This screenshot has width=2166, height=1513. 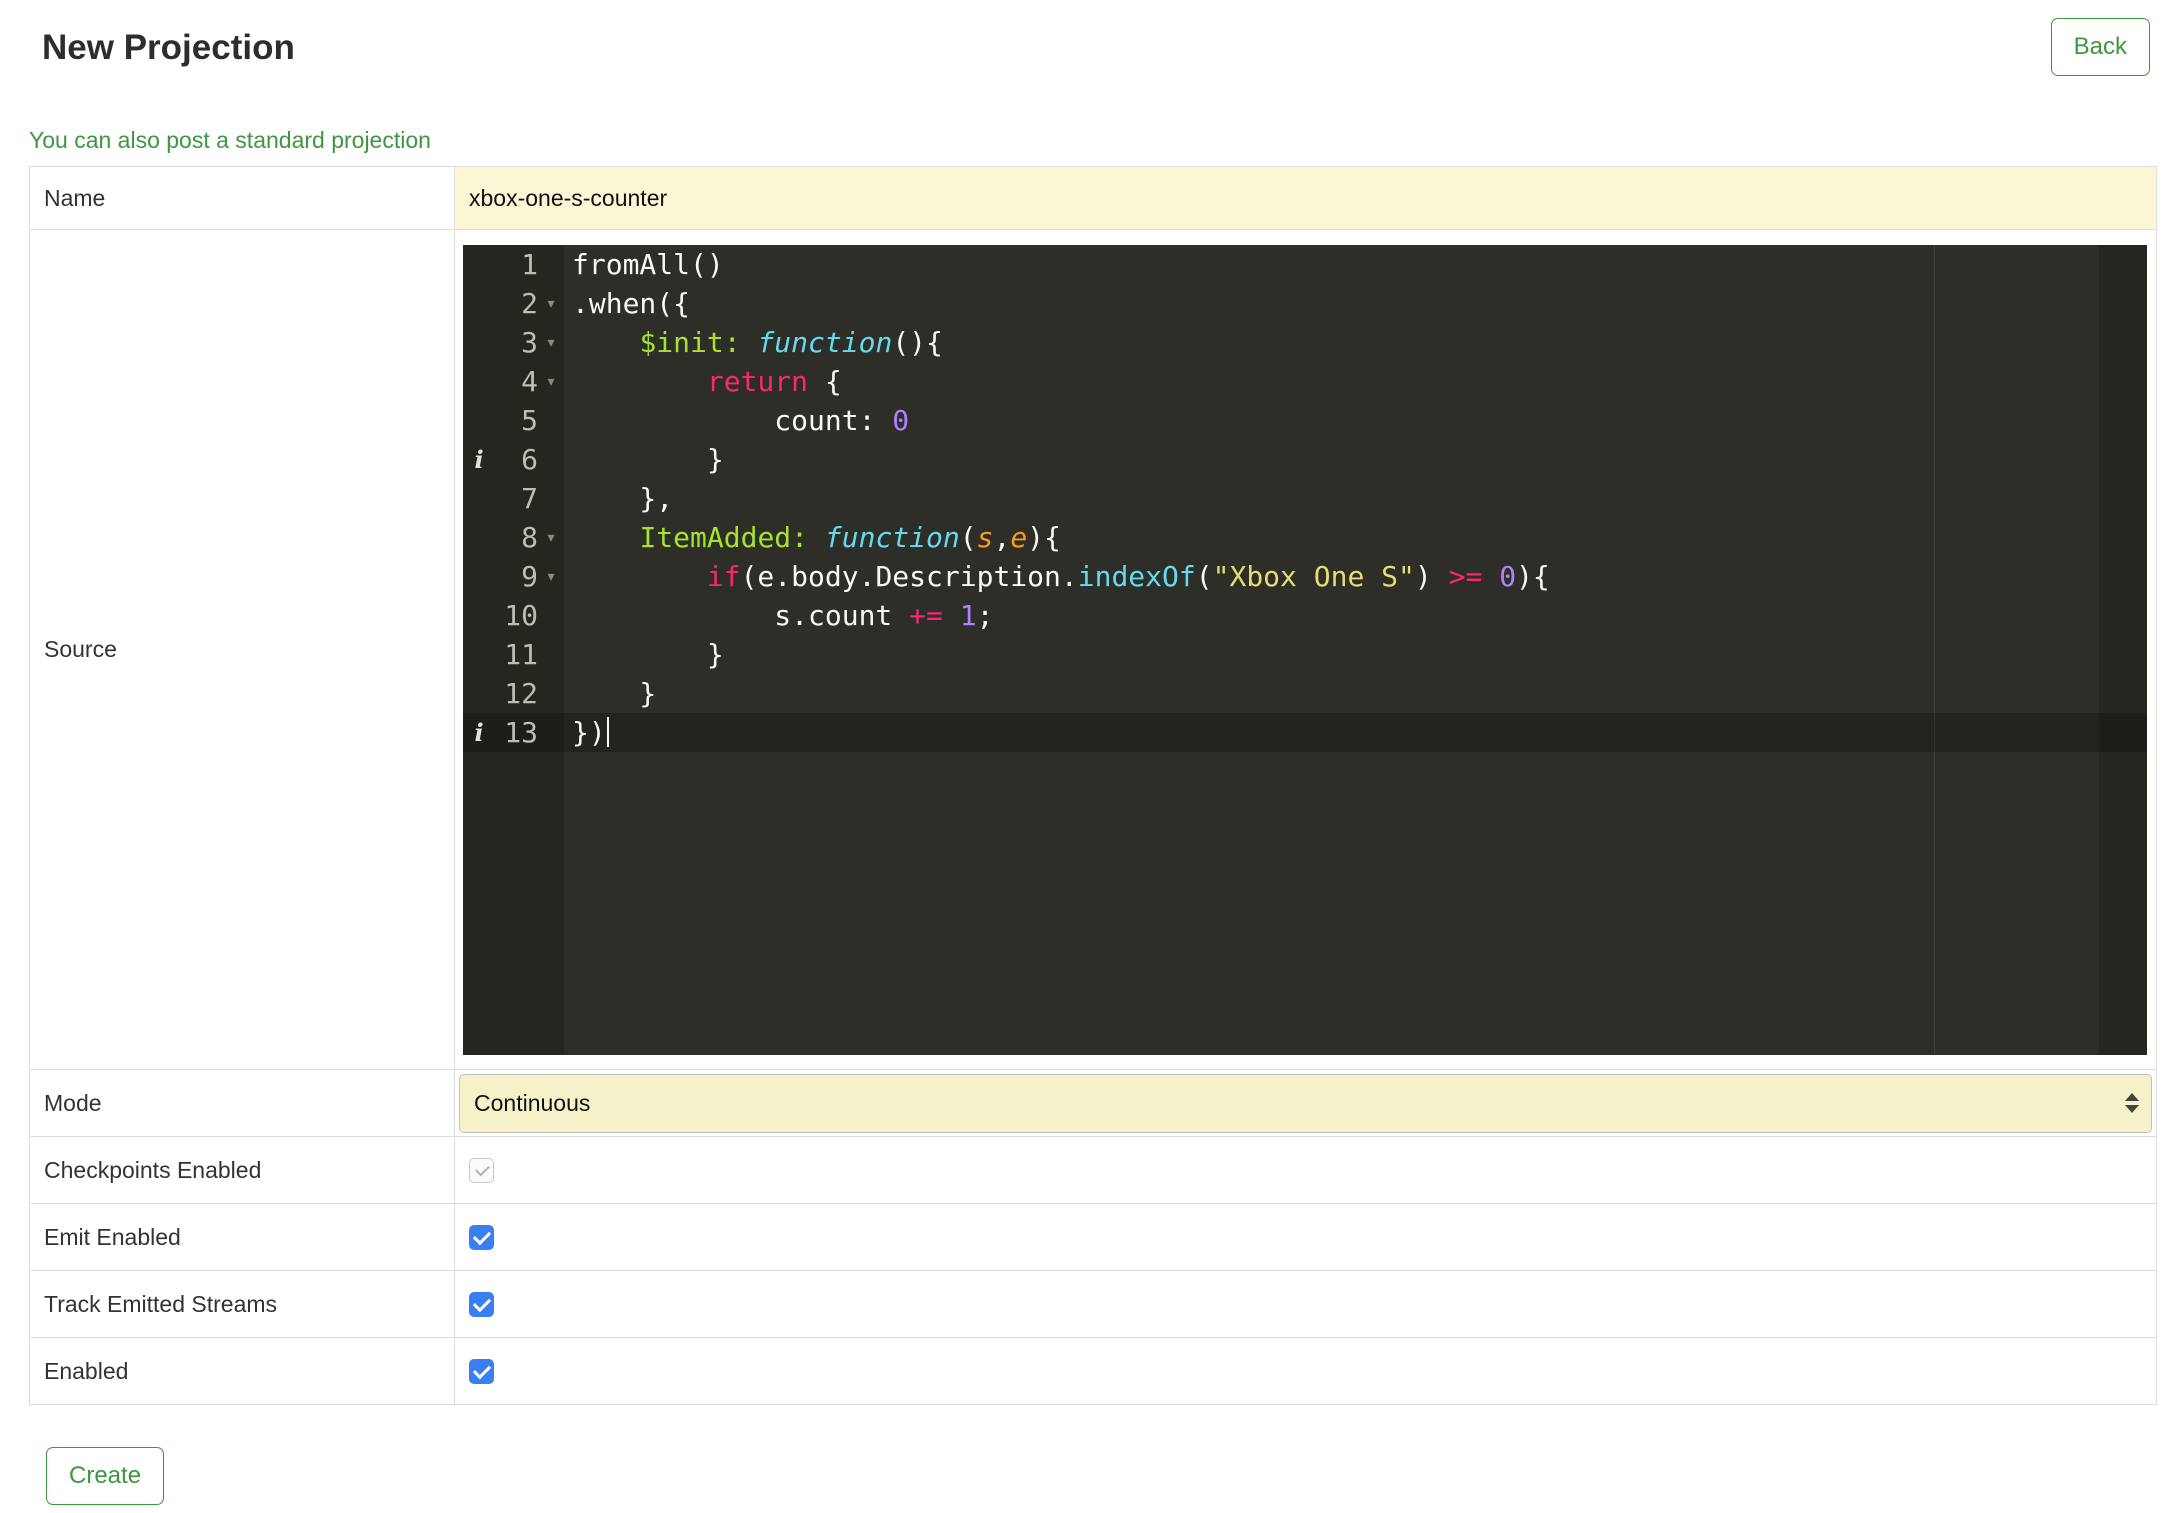 What do you see at coordinates (1305, 1237) in the screenshot?
I see `emit-enabled-cell` at bounding box center [1305, 1237].